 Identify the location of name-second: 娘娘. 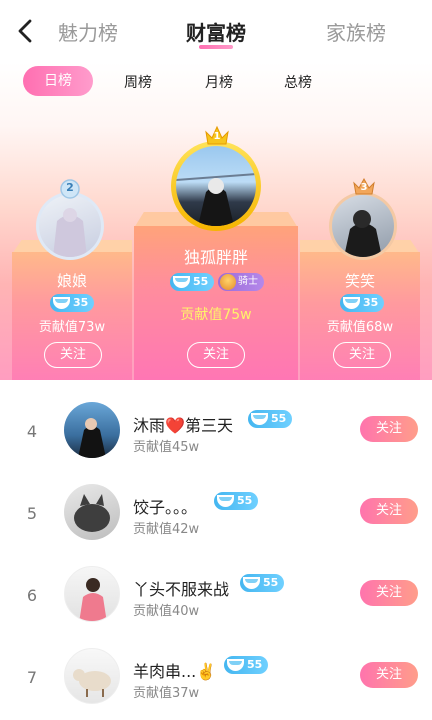
(71, 281).